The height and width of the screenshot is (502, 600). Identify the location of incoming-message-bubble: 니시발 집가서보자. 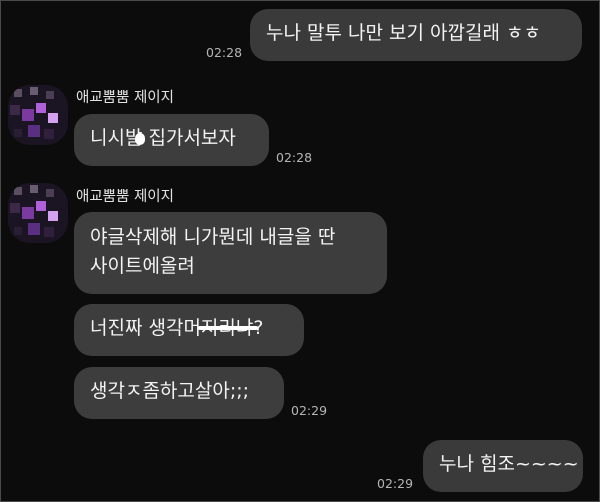
(171, 140).